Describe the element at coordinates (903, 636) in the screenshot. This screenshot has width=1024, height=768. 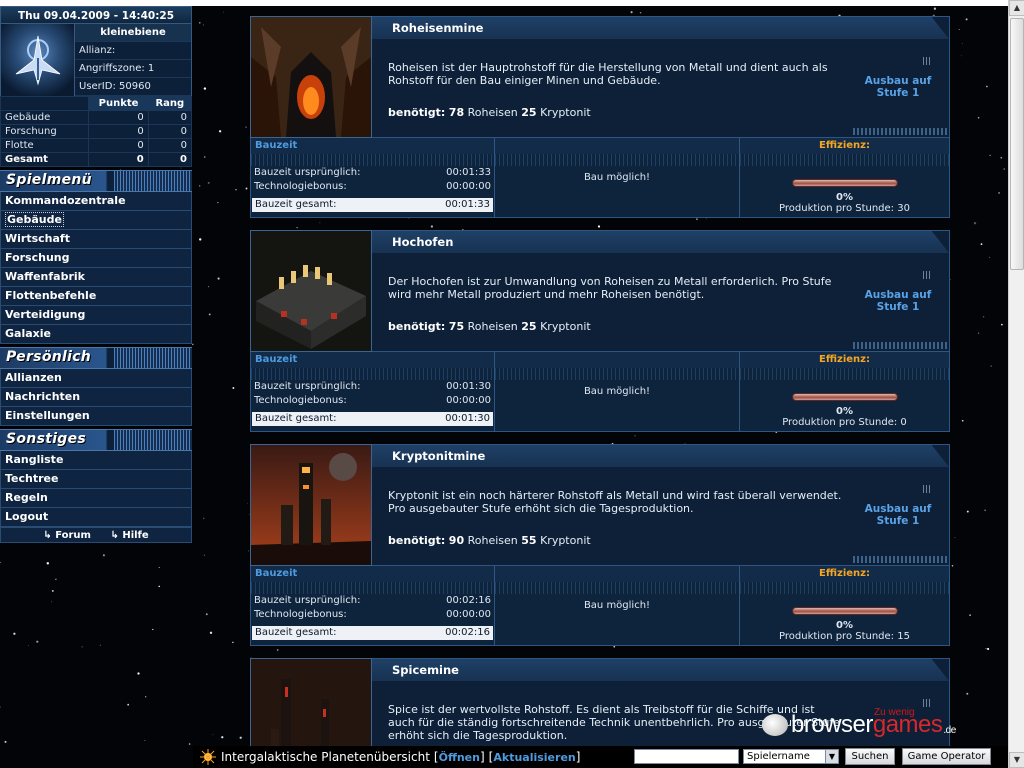
I see `production-value: 15` at that location.